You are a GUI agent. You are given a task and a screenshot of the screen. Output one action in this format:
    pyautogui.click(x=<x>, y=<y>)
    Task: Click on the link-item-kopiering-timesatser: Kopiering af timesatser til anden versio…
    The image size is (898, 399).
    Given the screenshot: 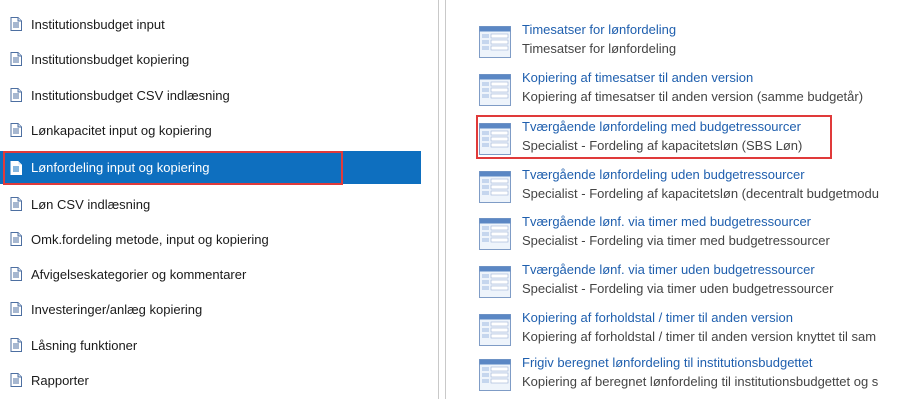 What is the action you would take?
    pyautogui.click(x=682, y=91)
    